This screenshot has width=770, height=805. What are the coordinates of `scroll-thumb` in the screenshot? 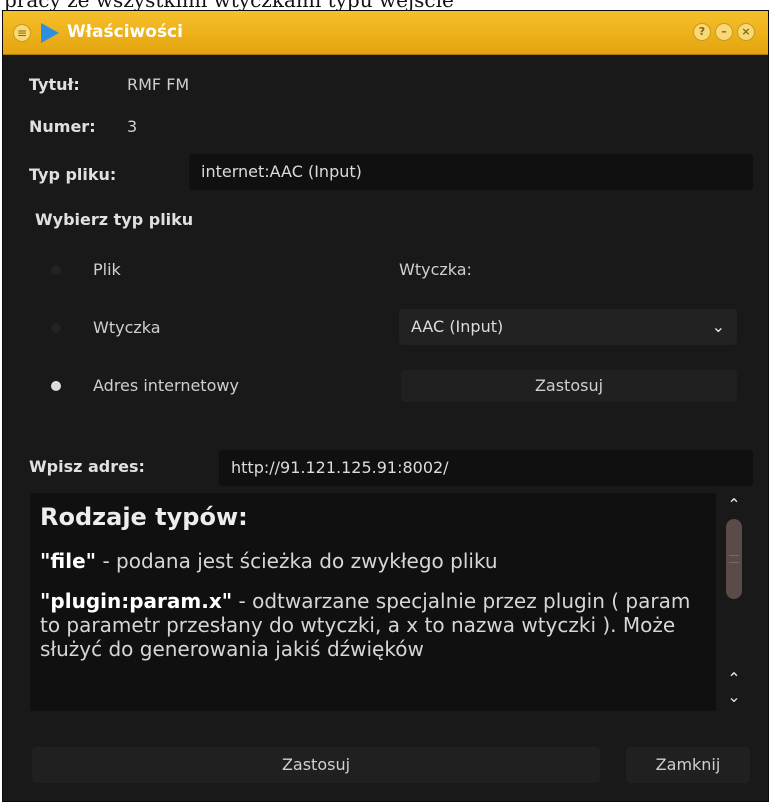 It's located at (734, 559).